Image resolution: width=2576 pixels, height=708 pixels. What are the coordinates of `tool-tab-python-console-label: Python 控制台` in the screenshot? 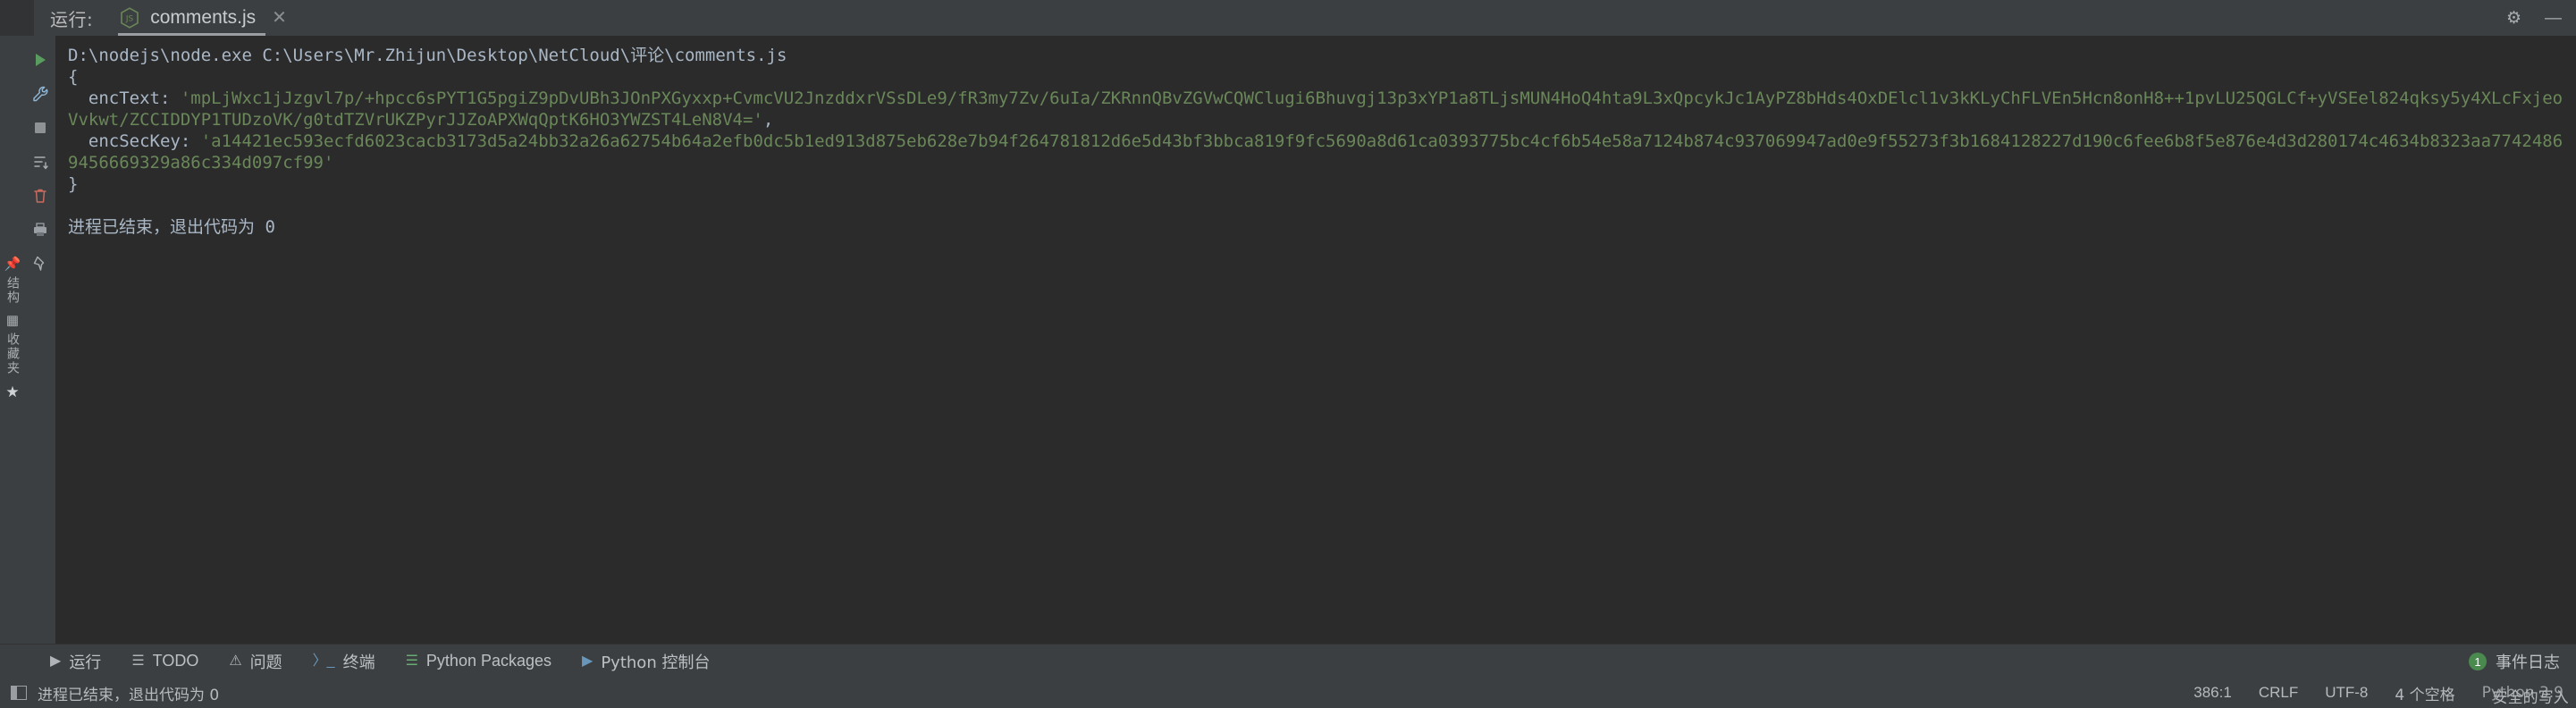 It's located at (656, 662).